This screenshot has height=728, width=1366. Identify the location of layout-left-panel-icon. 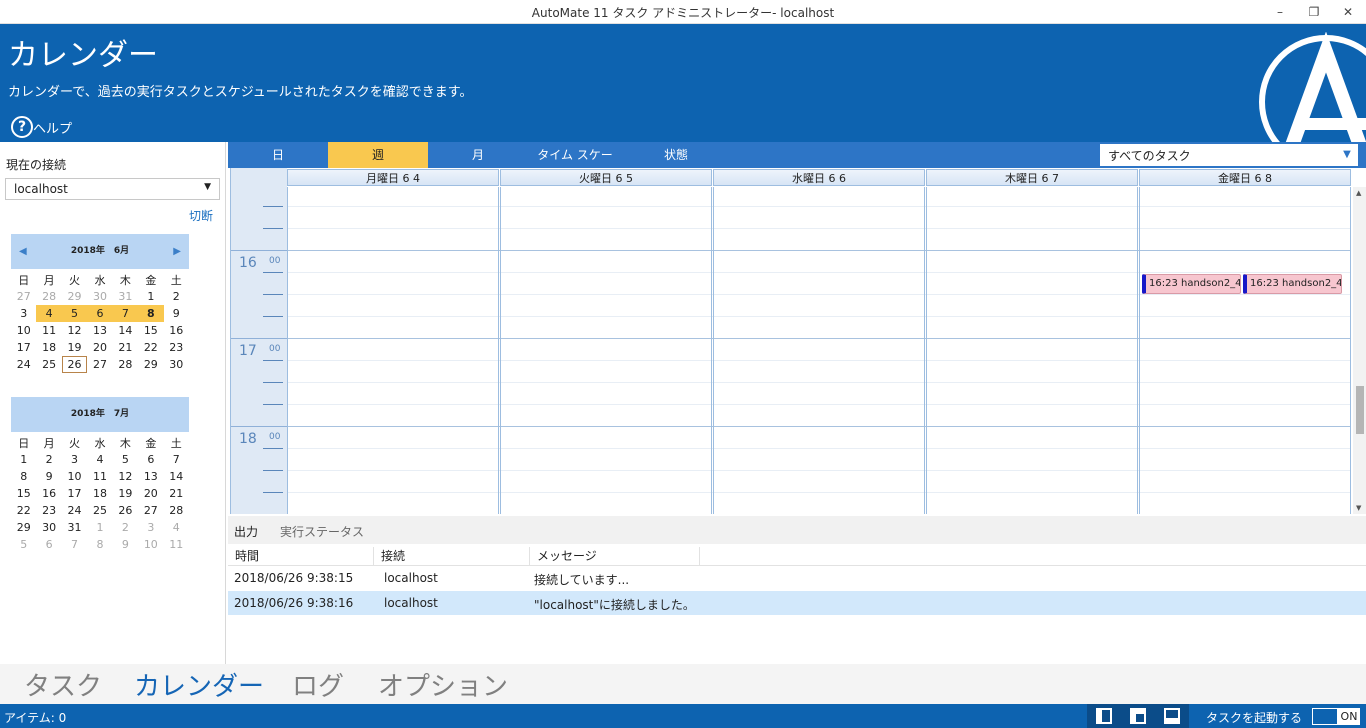
(1104, 716).